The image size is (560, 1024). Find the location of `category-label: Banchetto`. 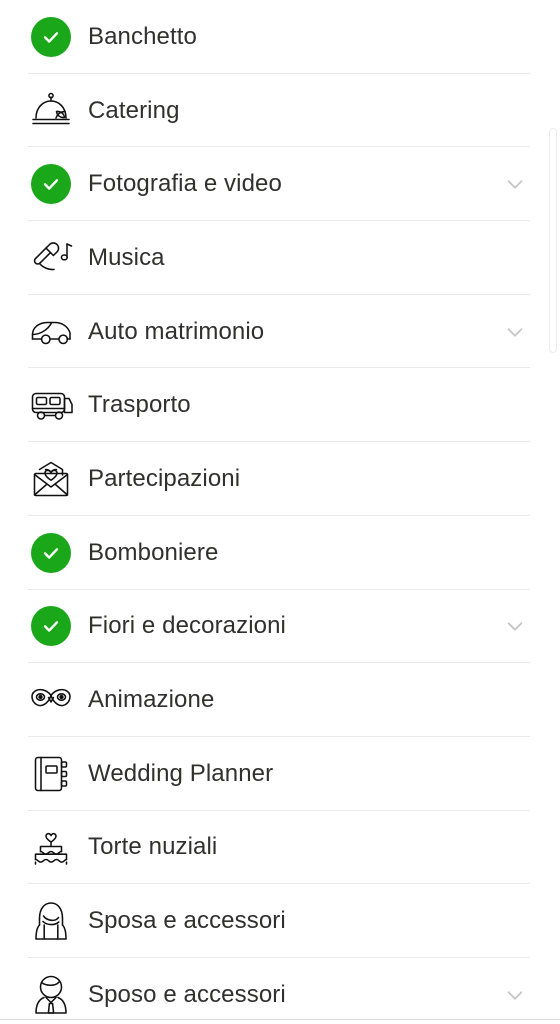

category-label: Banchetto is located at coordinates (142, 36).